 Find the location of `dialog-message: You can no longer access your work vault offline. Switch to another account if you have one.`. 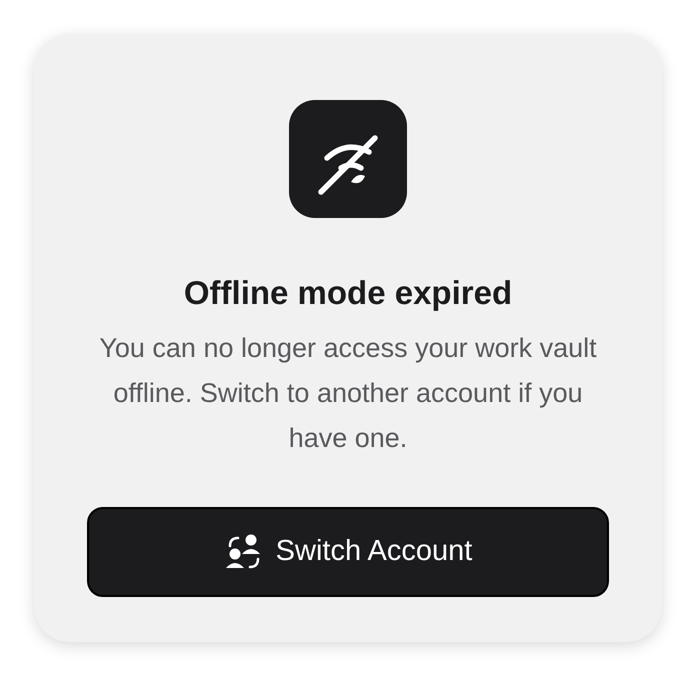

dialog-message: You can no longer access your work vault offline. Switch to another account if you have one. is located at coordinates (348, 393).